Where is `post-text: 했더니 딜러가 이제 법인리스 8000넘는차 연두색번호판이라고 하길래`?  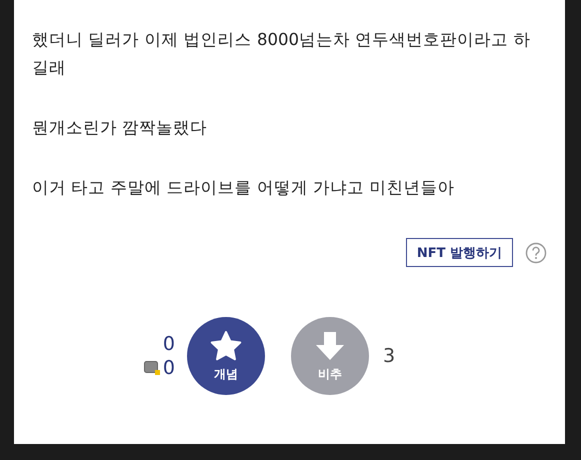 post-text: 했더니 딜러가 이제 법인리스 8000넘는차 연두색번호판이라고 하길래 is located at coordinates (282, 54).